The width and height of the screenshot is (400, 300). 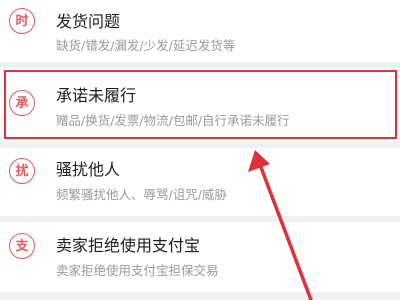 I want to click on harassment-badge-icon: 扰, so click(x=22, y=171).